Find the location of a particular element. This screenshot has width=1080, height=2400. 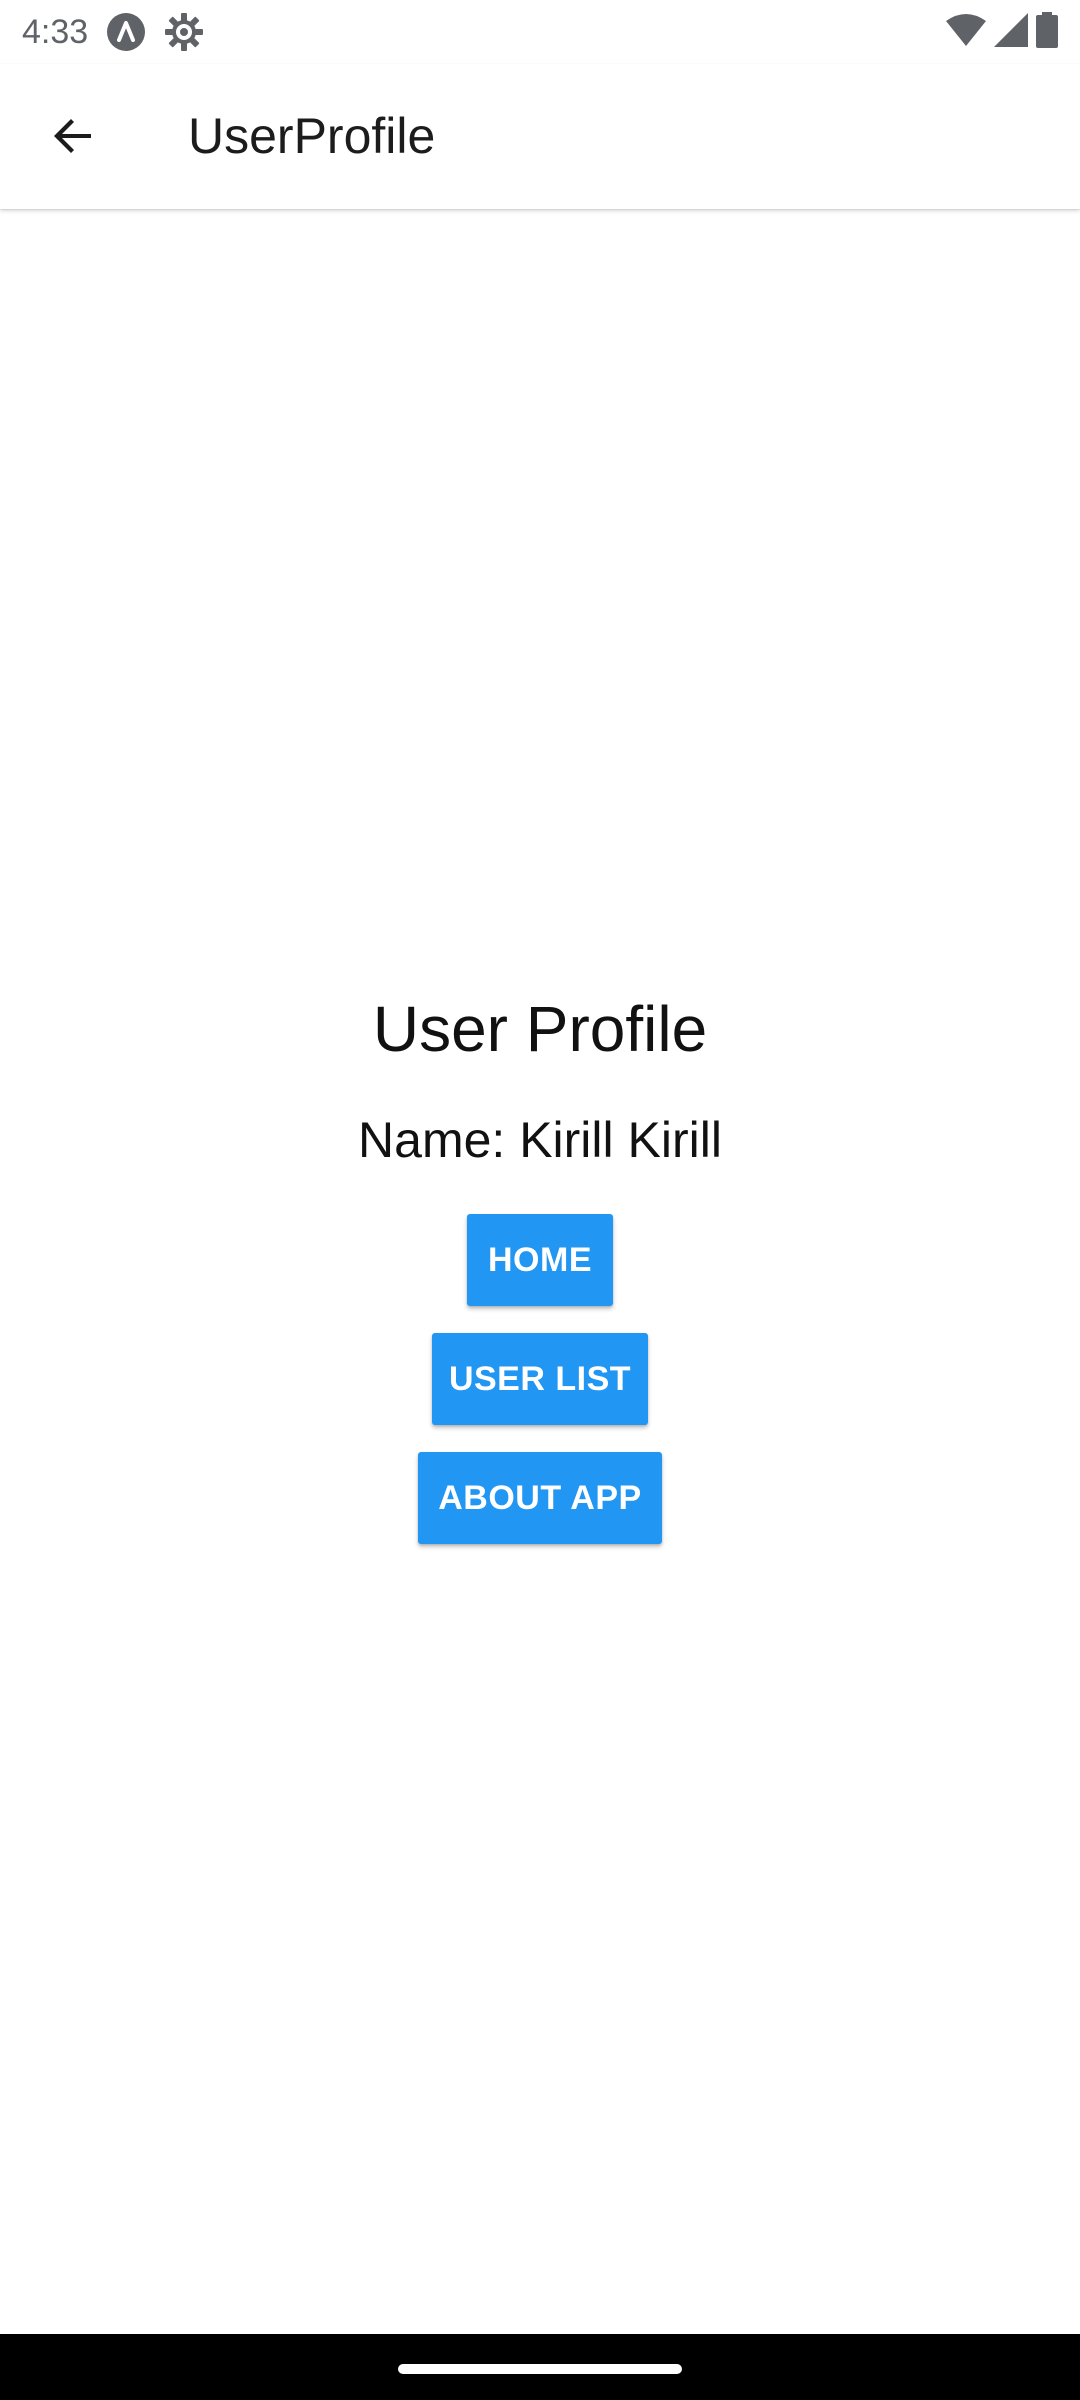

automation-a-icon is located at coordinates (126, 32).